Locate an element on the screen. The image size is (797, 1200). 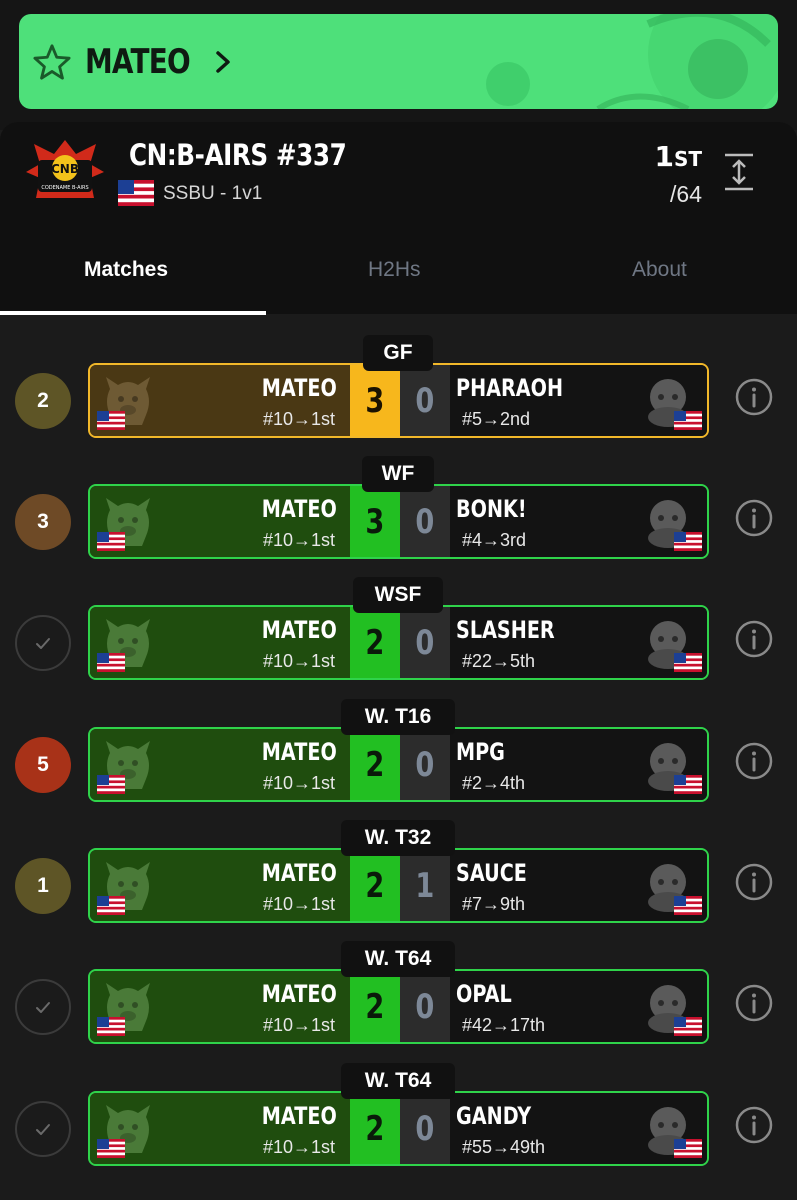
match-card: MATEO #10→1st 2 0 MPG #2→4th is located at coordinates (398, 764).